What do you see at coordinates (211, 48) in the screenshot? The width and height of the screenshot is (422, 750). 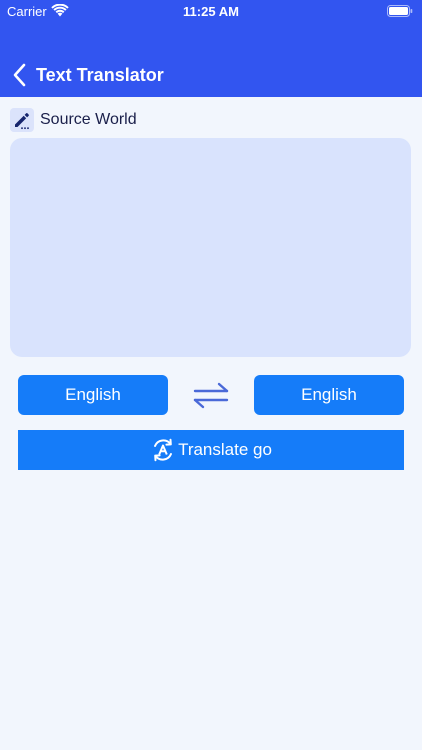 I see `header: Carrier 11:25 AM Text Translator` at bounding box center [211, 48].